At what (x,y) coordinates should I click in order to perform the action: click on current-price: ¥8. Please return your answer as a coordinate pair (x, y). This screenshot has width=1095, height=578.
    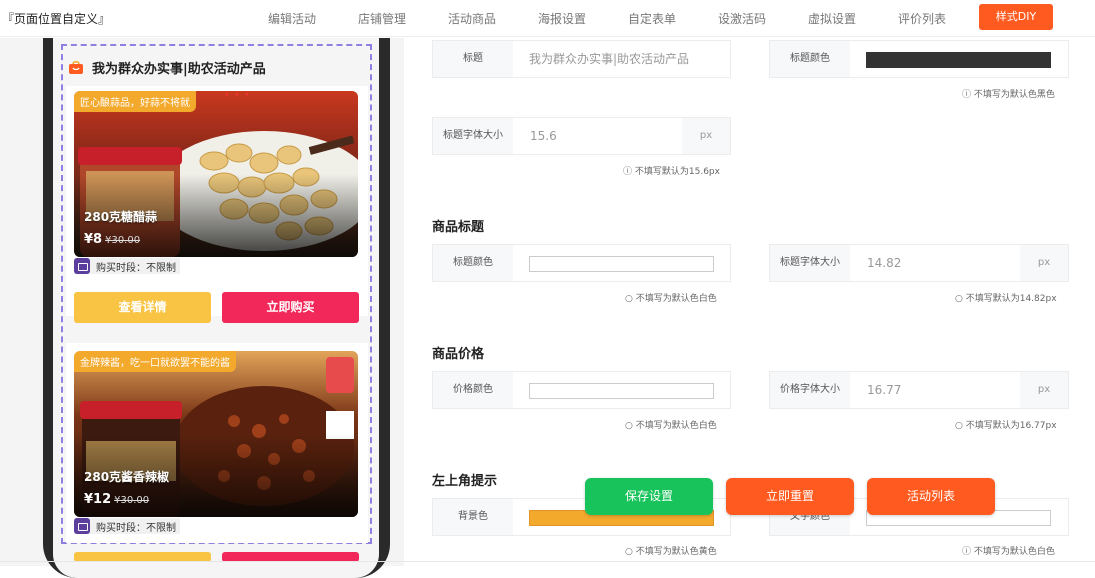
    Looking at the image, I should click on (93, 239).